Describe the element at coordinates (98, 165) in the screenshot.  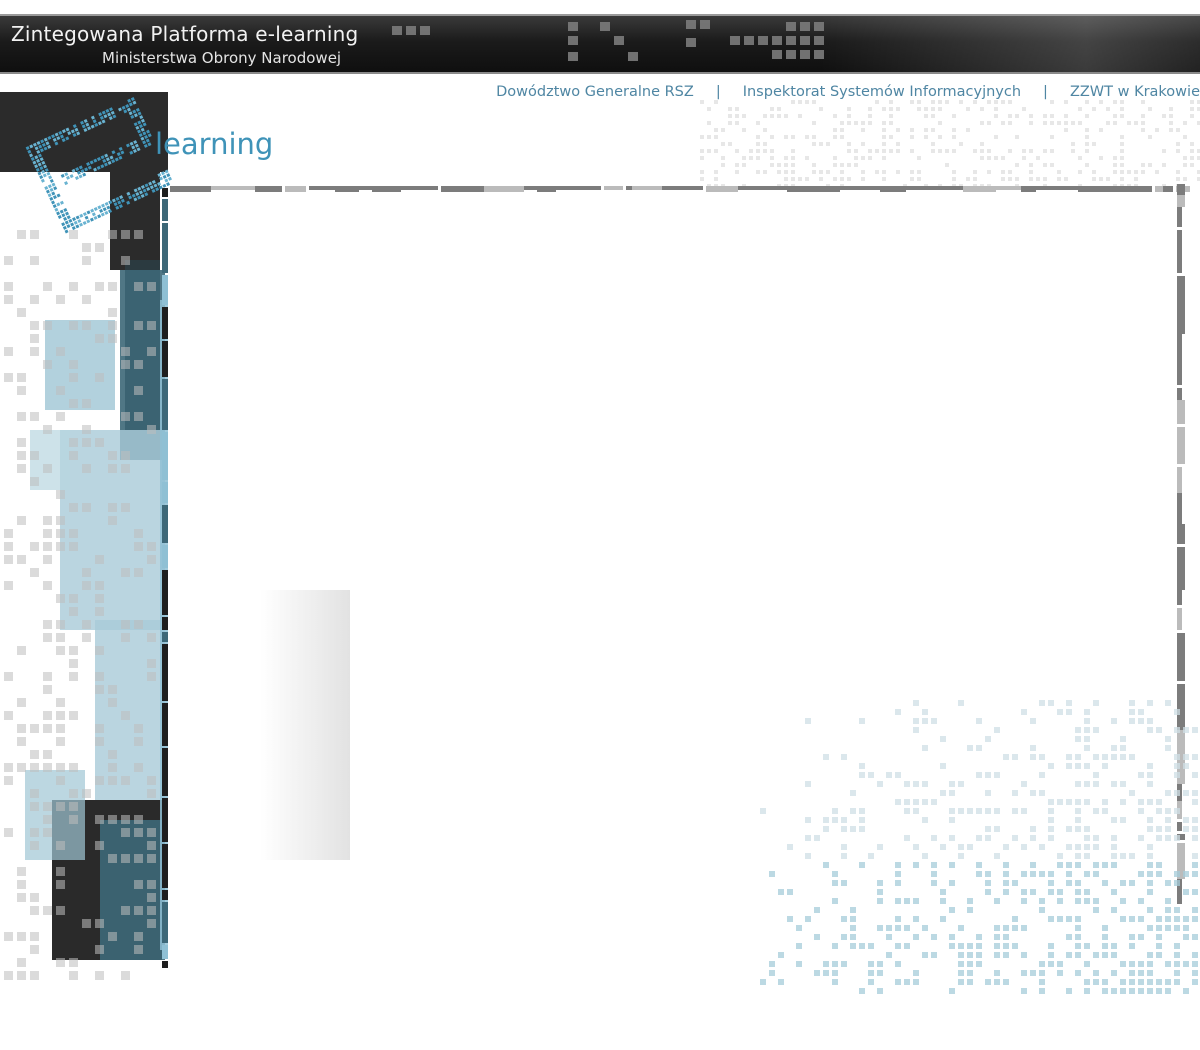
I see `e-logo-icon` at that location.